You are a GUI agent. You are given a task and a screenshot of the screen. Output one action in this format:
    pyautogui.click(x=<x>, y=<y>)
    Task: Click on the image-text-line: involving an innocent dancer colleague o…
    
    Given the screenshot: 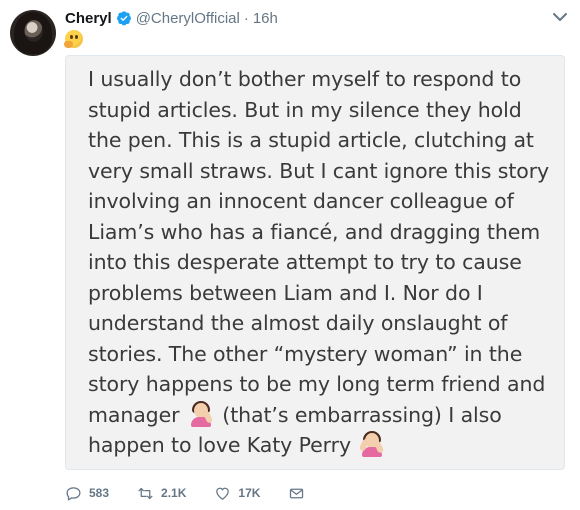 What is the action you would take?
    pyautogui.click(x=301, y=201)
    